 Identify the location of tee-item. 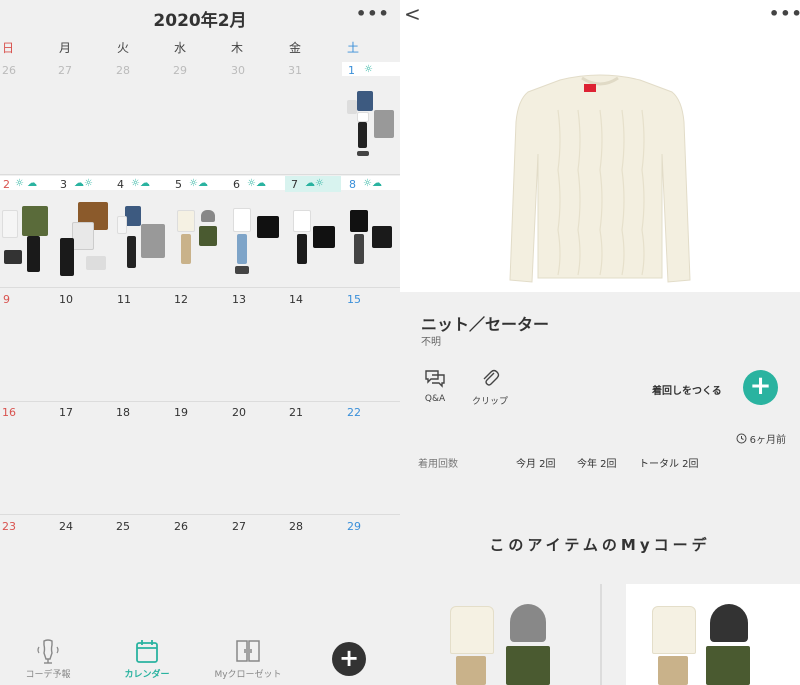
(359, 221).